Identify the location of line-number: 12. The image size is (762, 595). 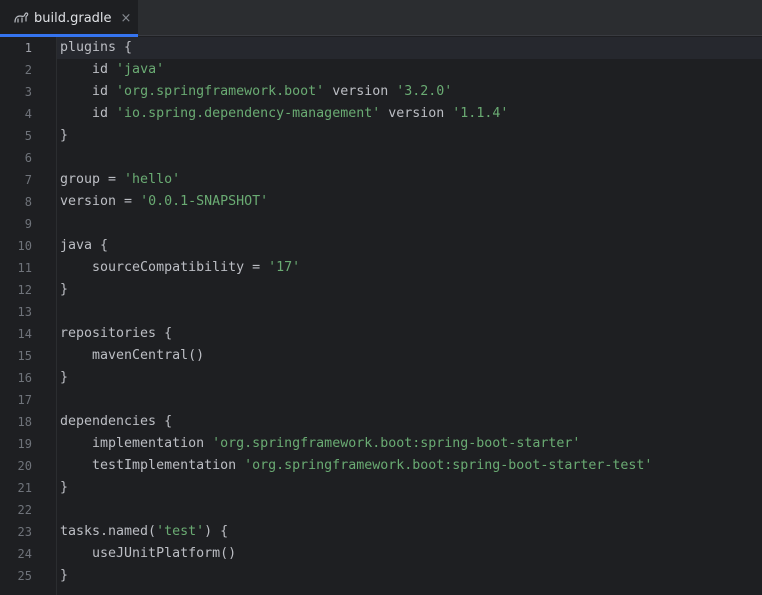
(24, 290).